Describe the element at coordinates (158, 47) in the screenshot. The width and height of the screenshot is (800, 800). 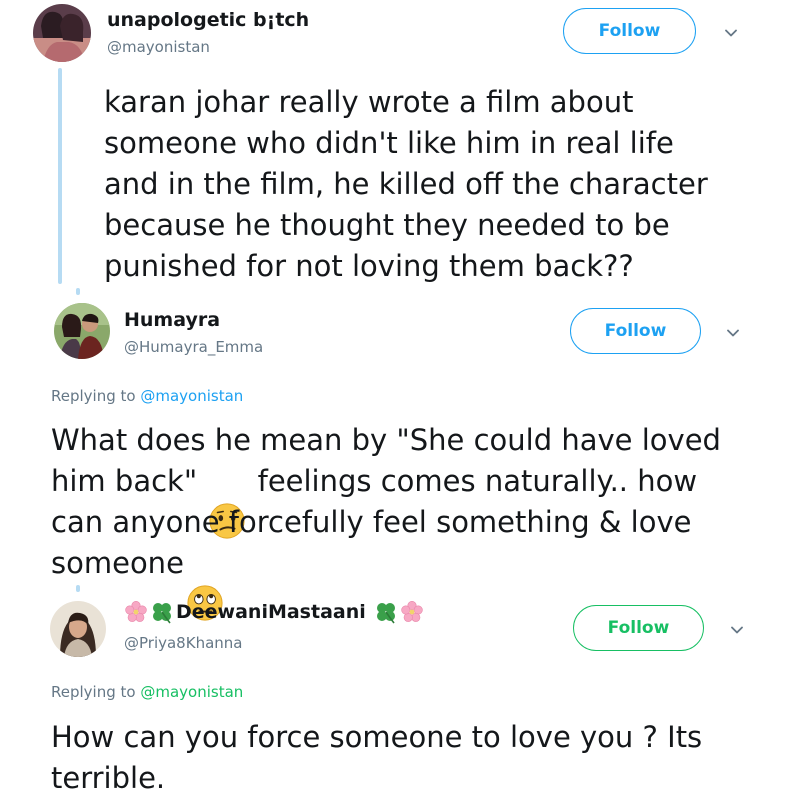
I see `user-handle: @mayonistan` at that location.